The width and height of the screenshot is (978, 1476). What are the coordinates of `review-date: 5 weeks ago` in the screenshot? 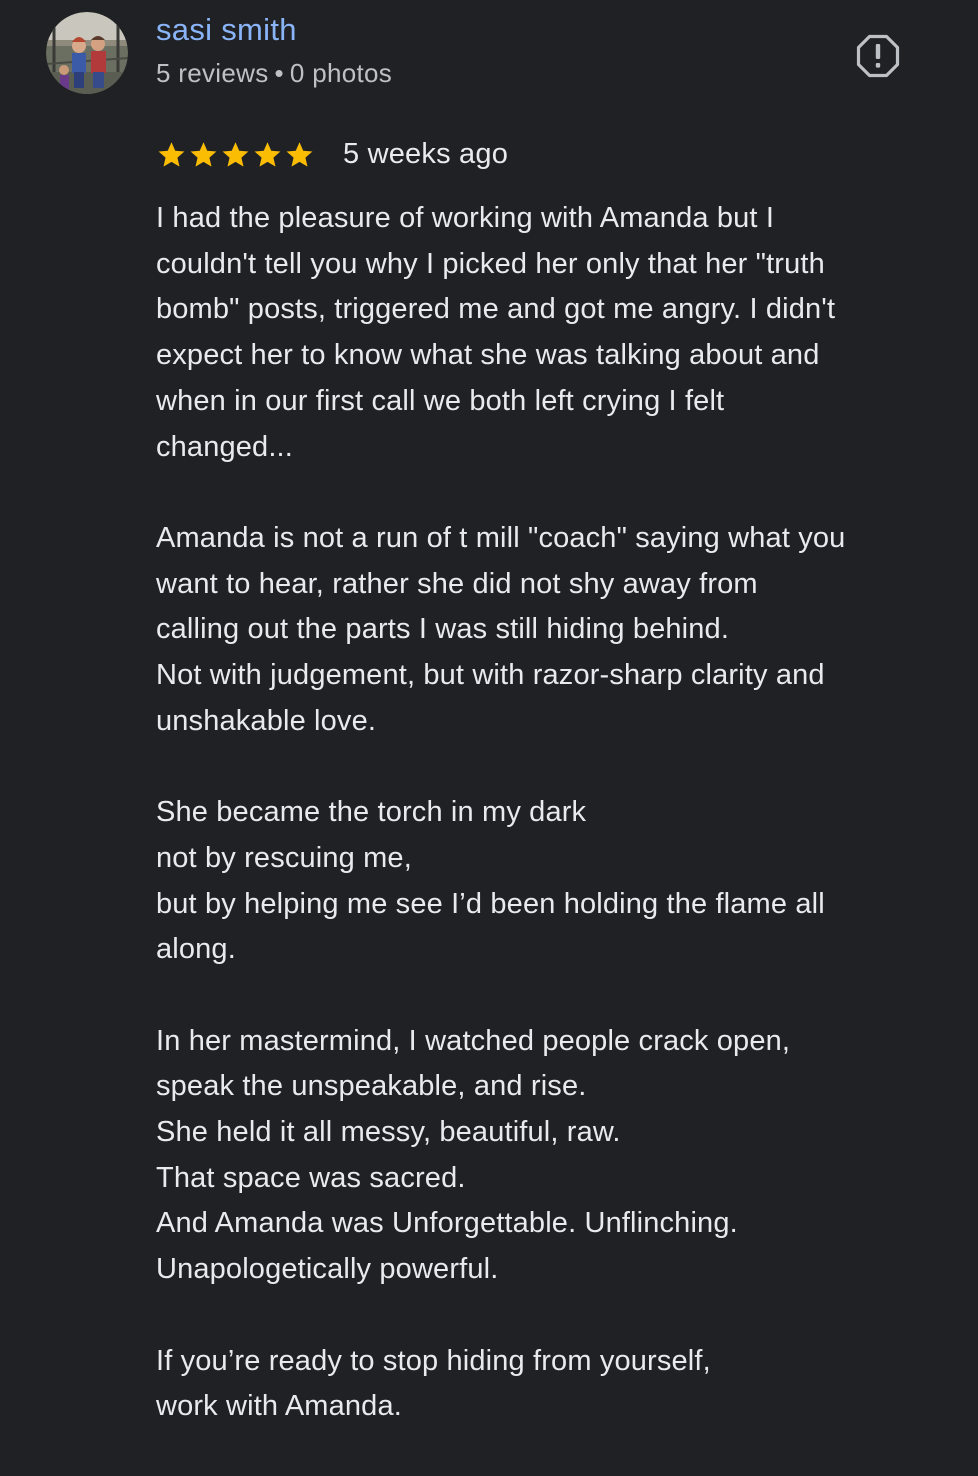 It's located at (426, 153).